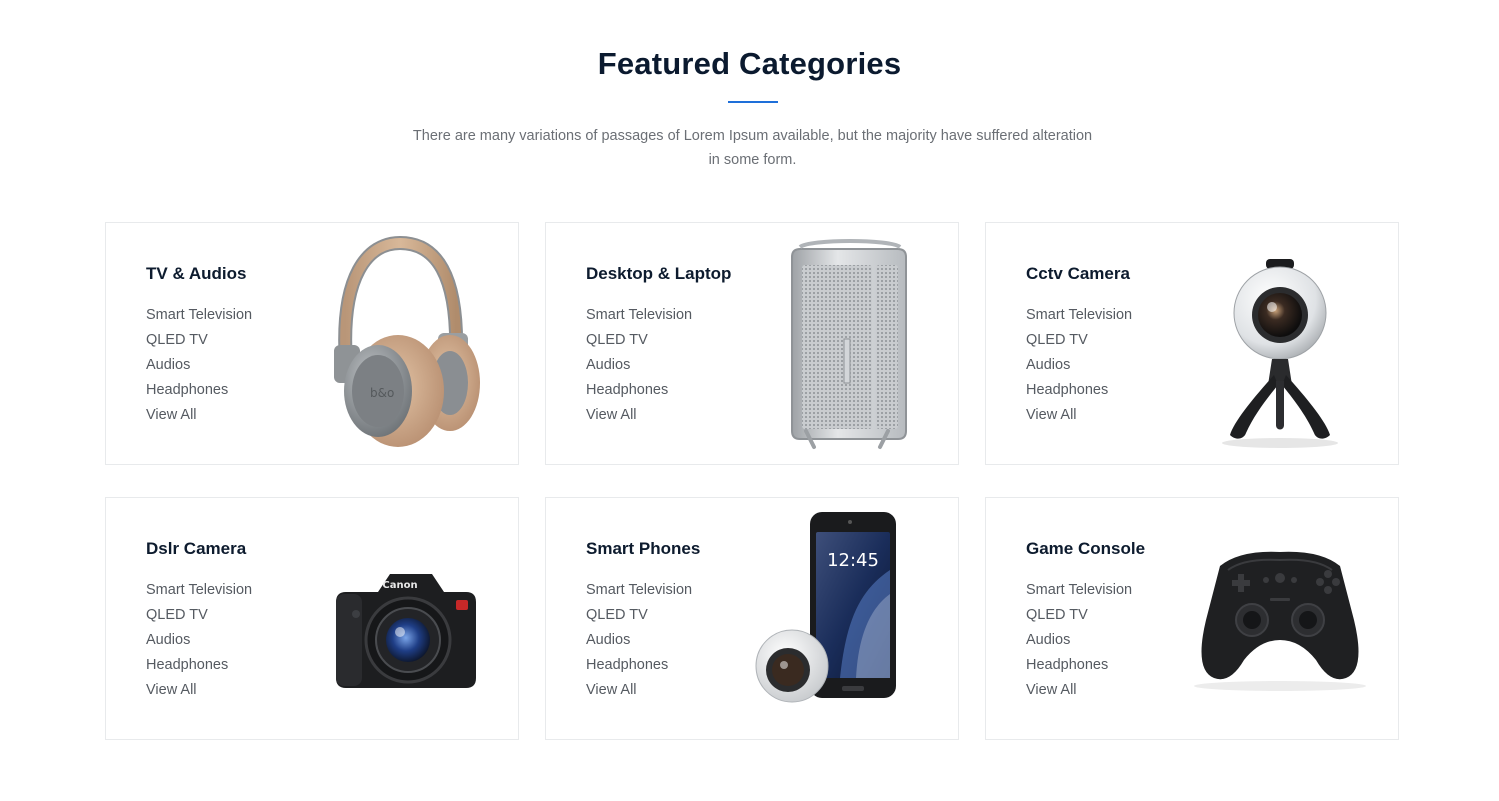  Describe the element at coordinates (196, 274) in the screenshot. I see `category-title: TV & Audios` at that location.